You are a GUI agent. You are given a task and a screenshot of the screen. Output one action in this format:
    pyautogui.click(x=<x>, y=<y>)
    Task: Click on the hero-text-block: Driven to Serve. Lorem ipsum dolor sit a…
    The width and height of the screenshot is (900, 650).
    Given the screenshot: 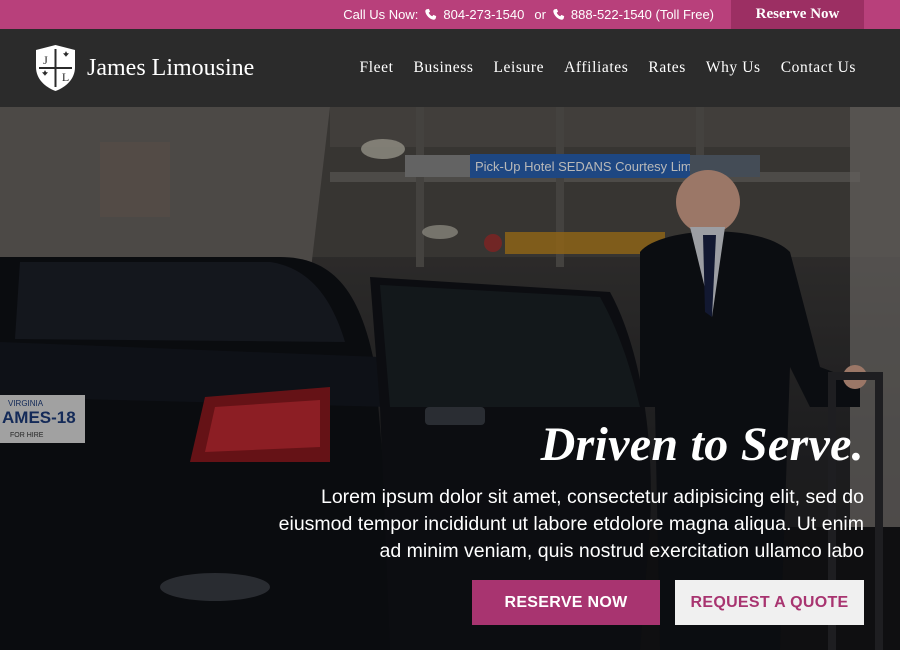 What is the action you would take?
    pyautogui.click(x=569, y=491)
    